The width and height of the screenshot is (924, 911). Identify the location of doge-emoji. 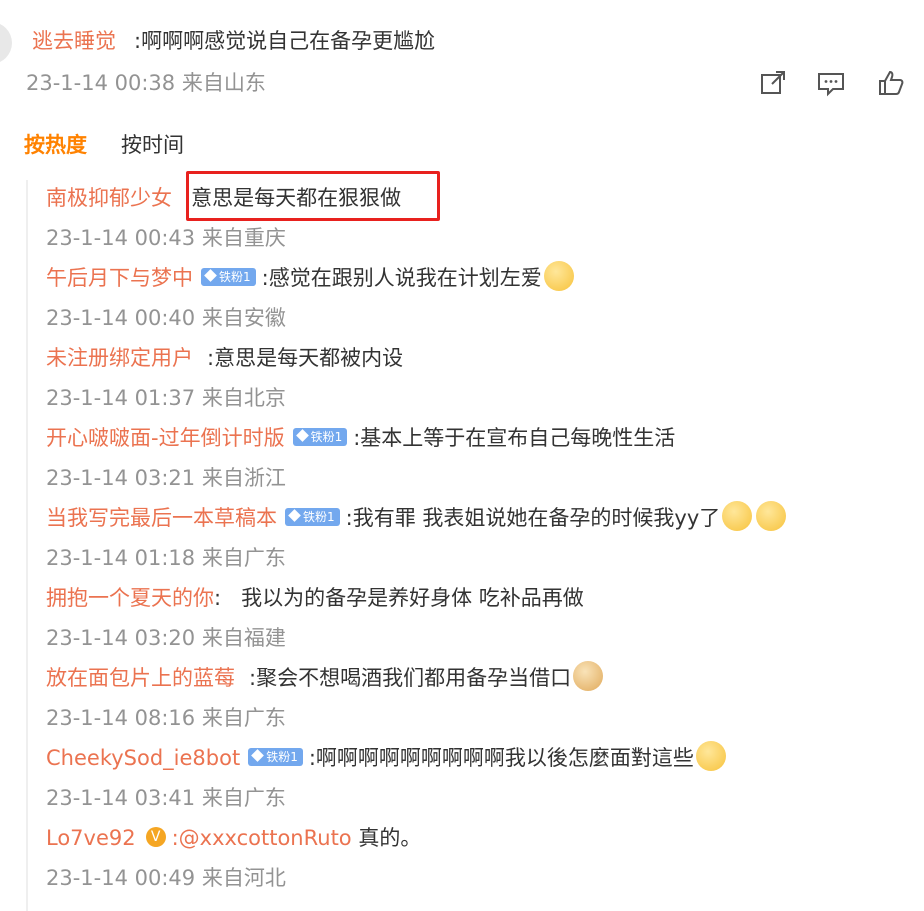
(588, 676).